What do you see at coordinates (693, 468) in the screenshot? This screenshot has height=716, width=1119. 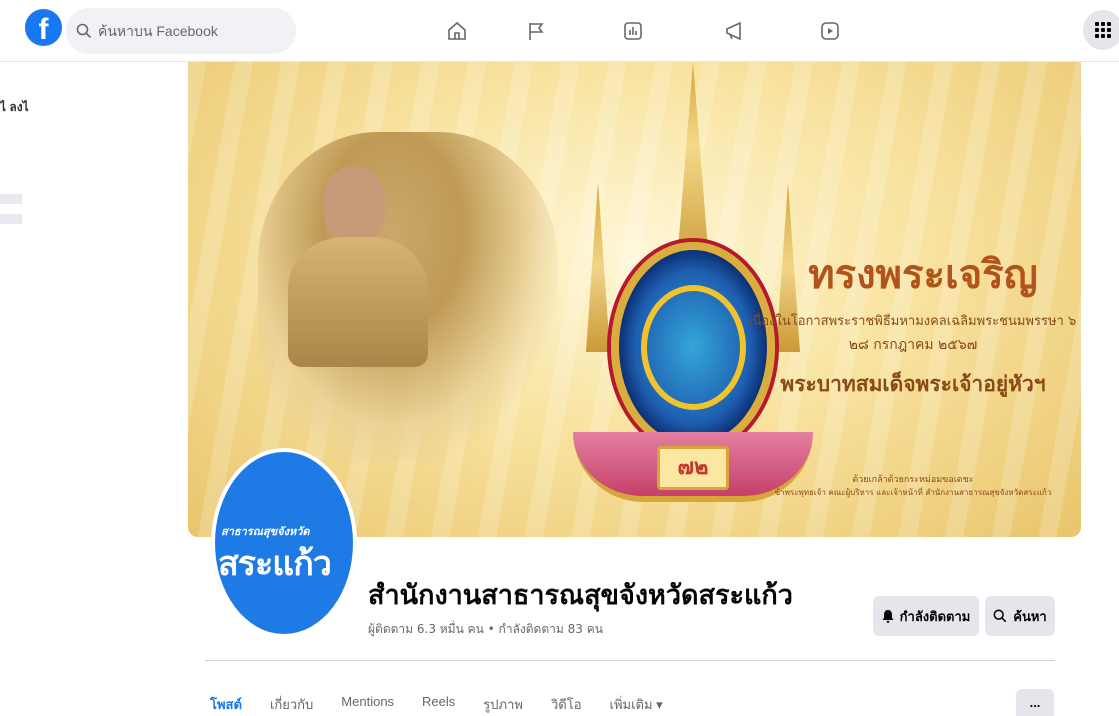 I see `emblem-number: ๗๒` at bounding box center [693, 468].